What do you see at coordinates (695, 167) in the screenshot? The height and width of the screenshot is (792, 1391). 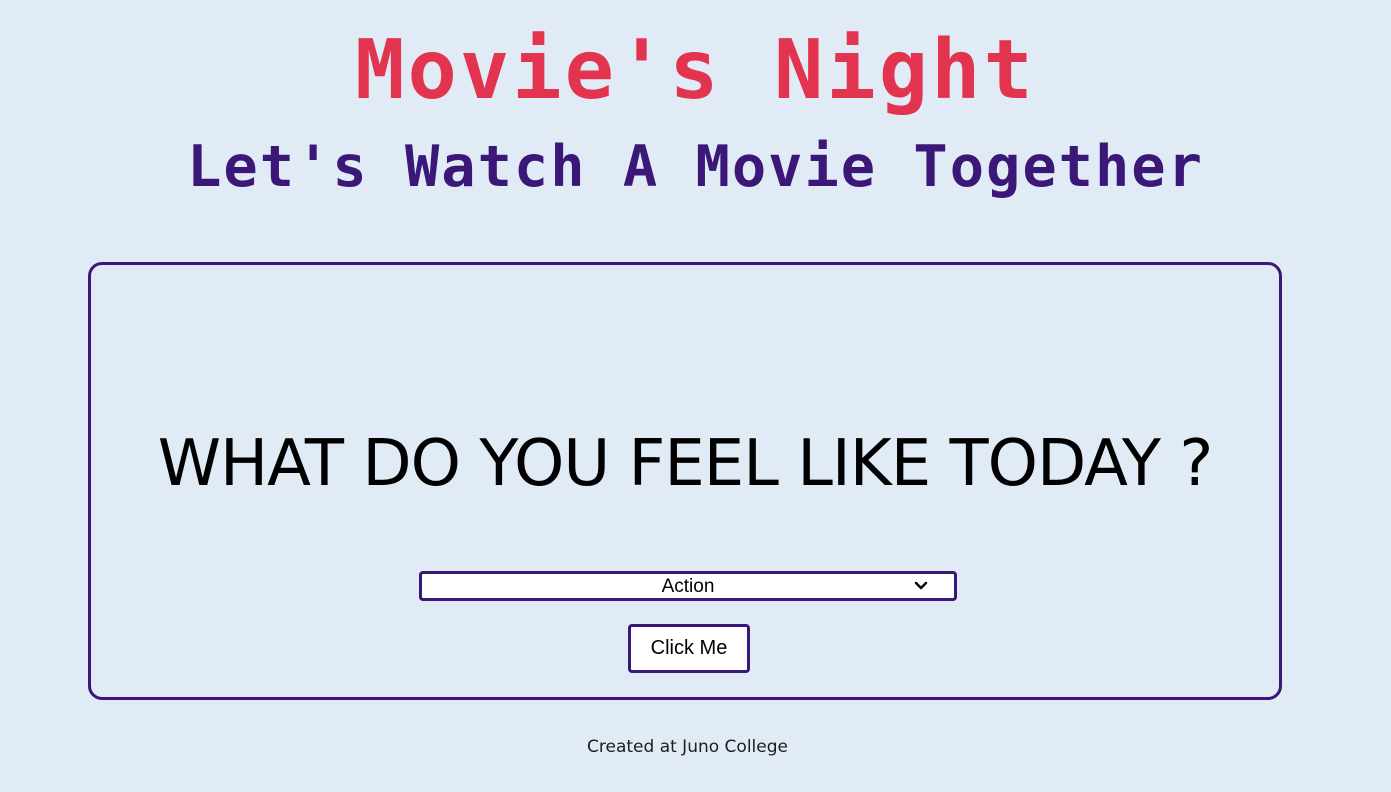 I see `page-subtitle: Let's Watch A Movie Together` at bounding box center [695, 167].